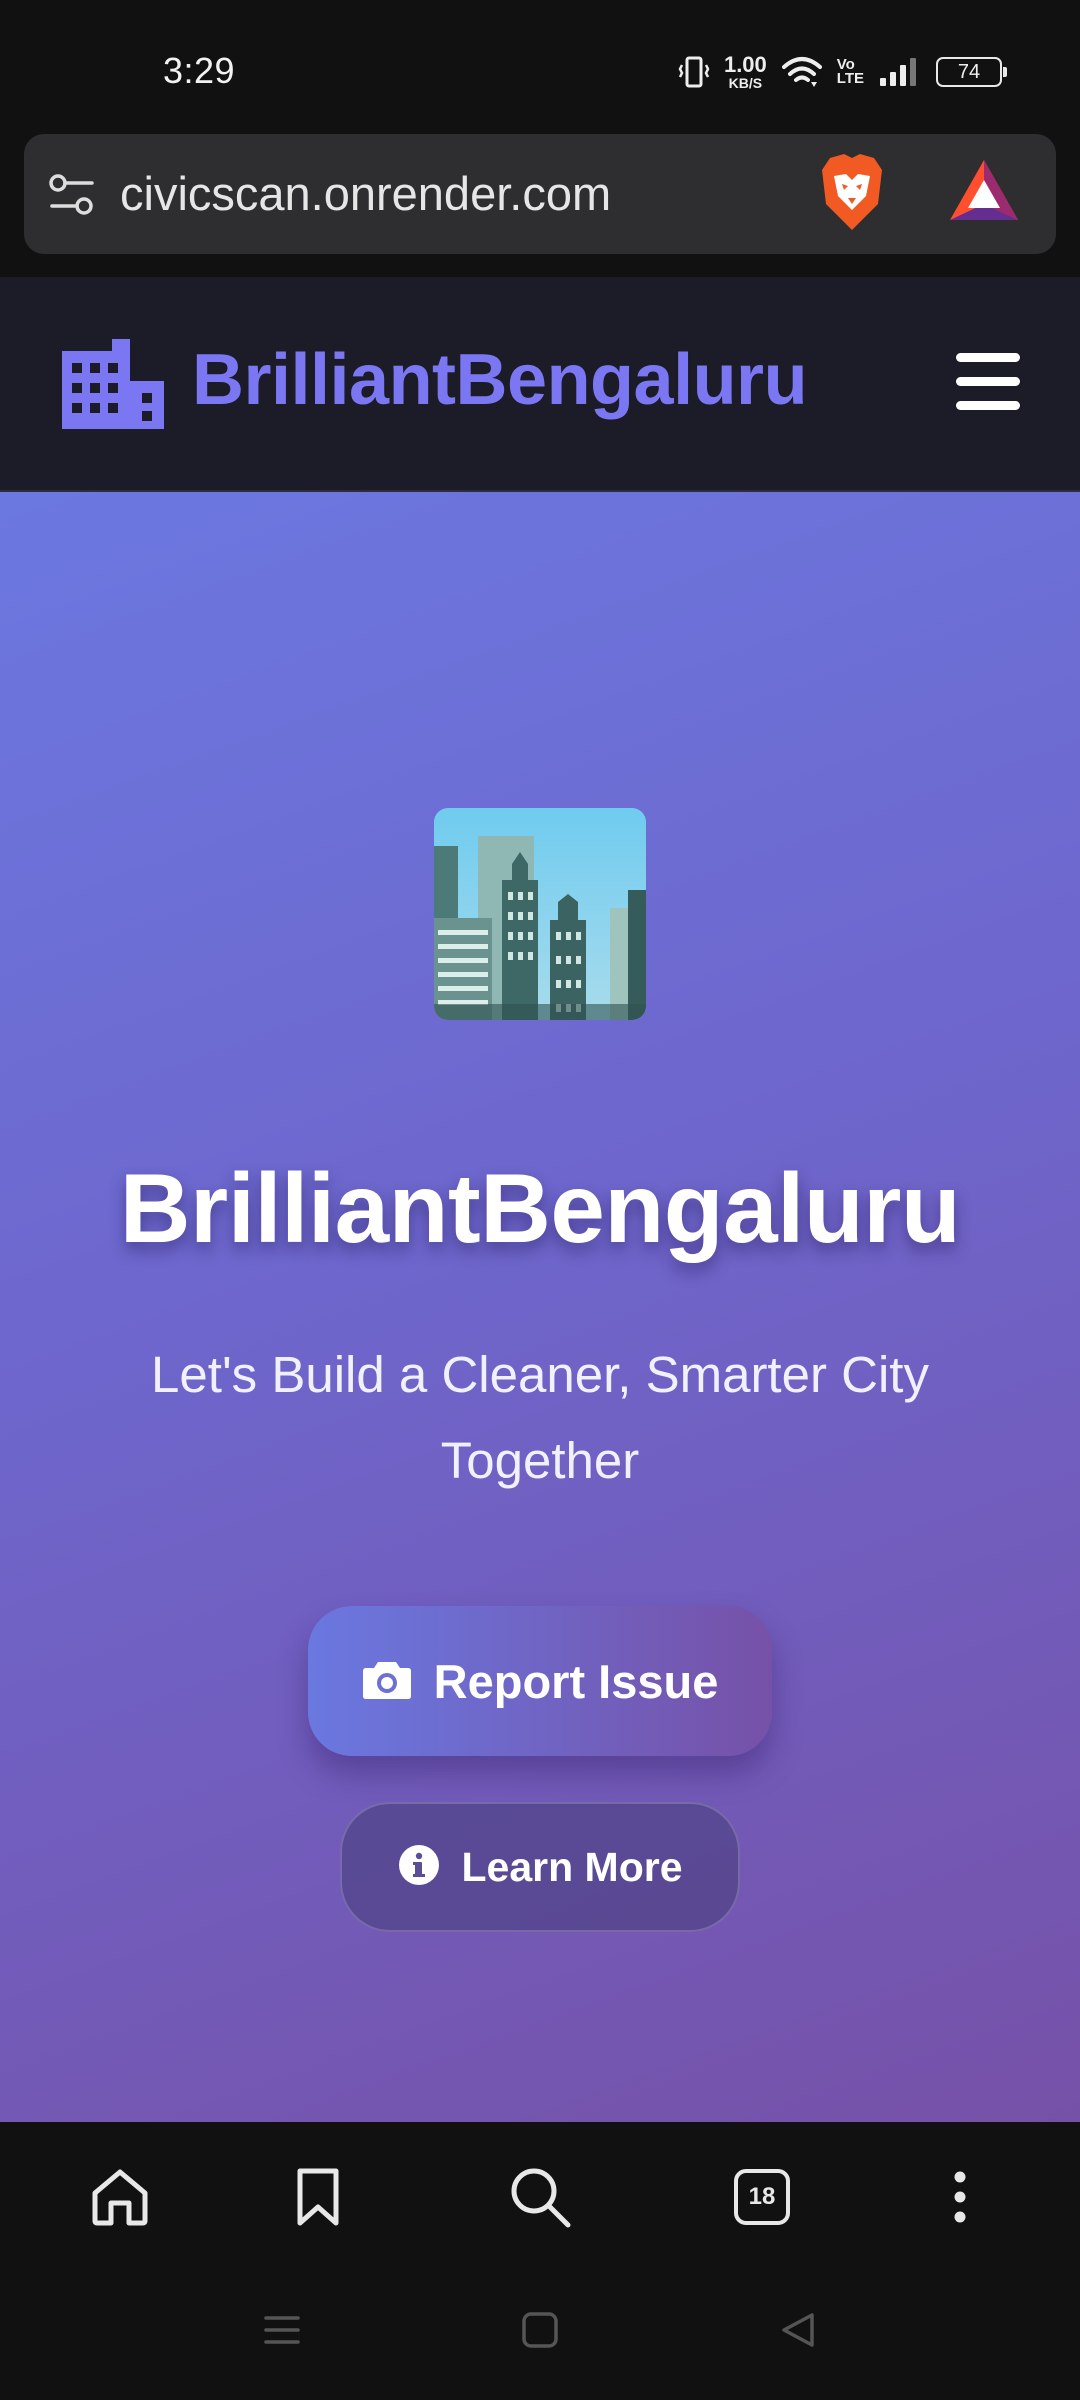 This screenshot has height=2400, width=1080. Describe the element at coordinates (850, 78) in the screenshot. I see `volte-bottom: LTE` at that location.